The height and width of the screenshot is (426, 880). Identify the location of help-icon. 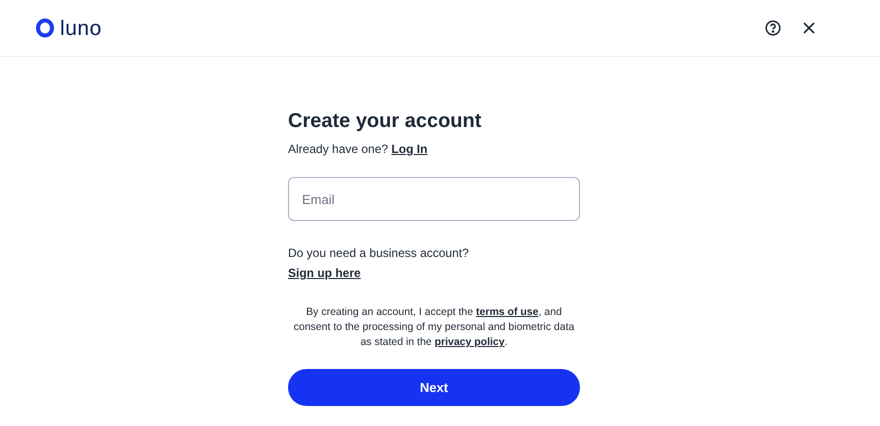
(773, 28).